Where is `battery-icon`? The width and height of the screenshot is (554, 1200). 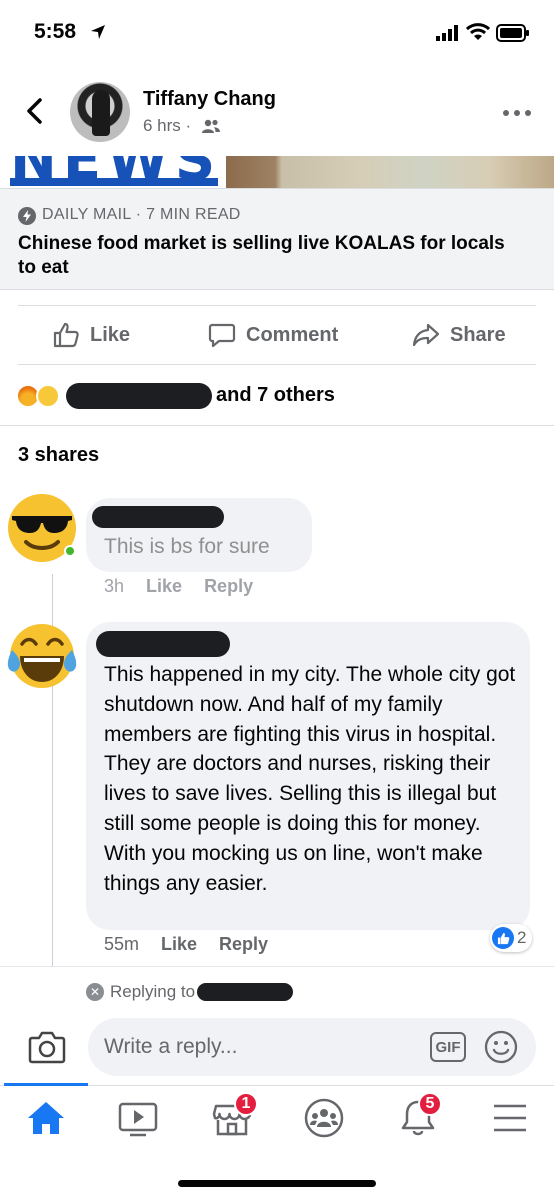 battery-icon is located at coordinates (512, 33).